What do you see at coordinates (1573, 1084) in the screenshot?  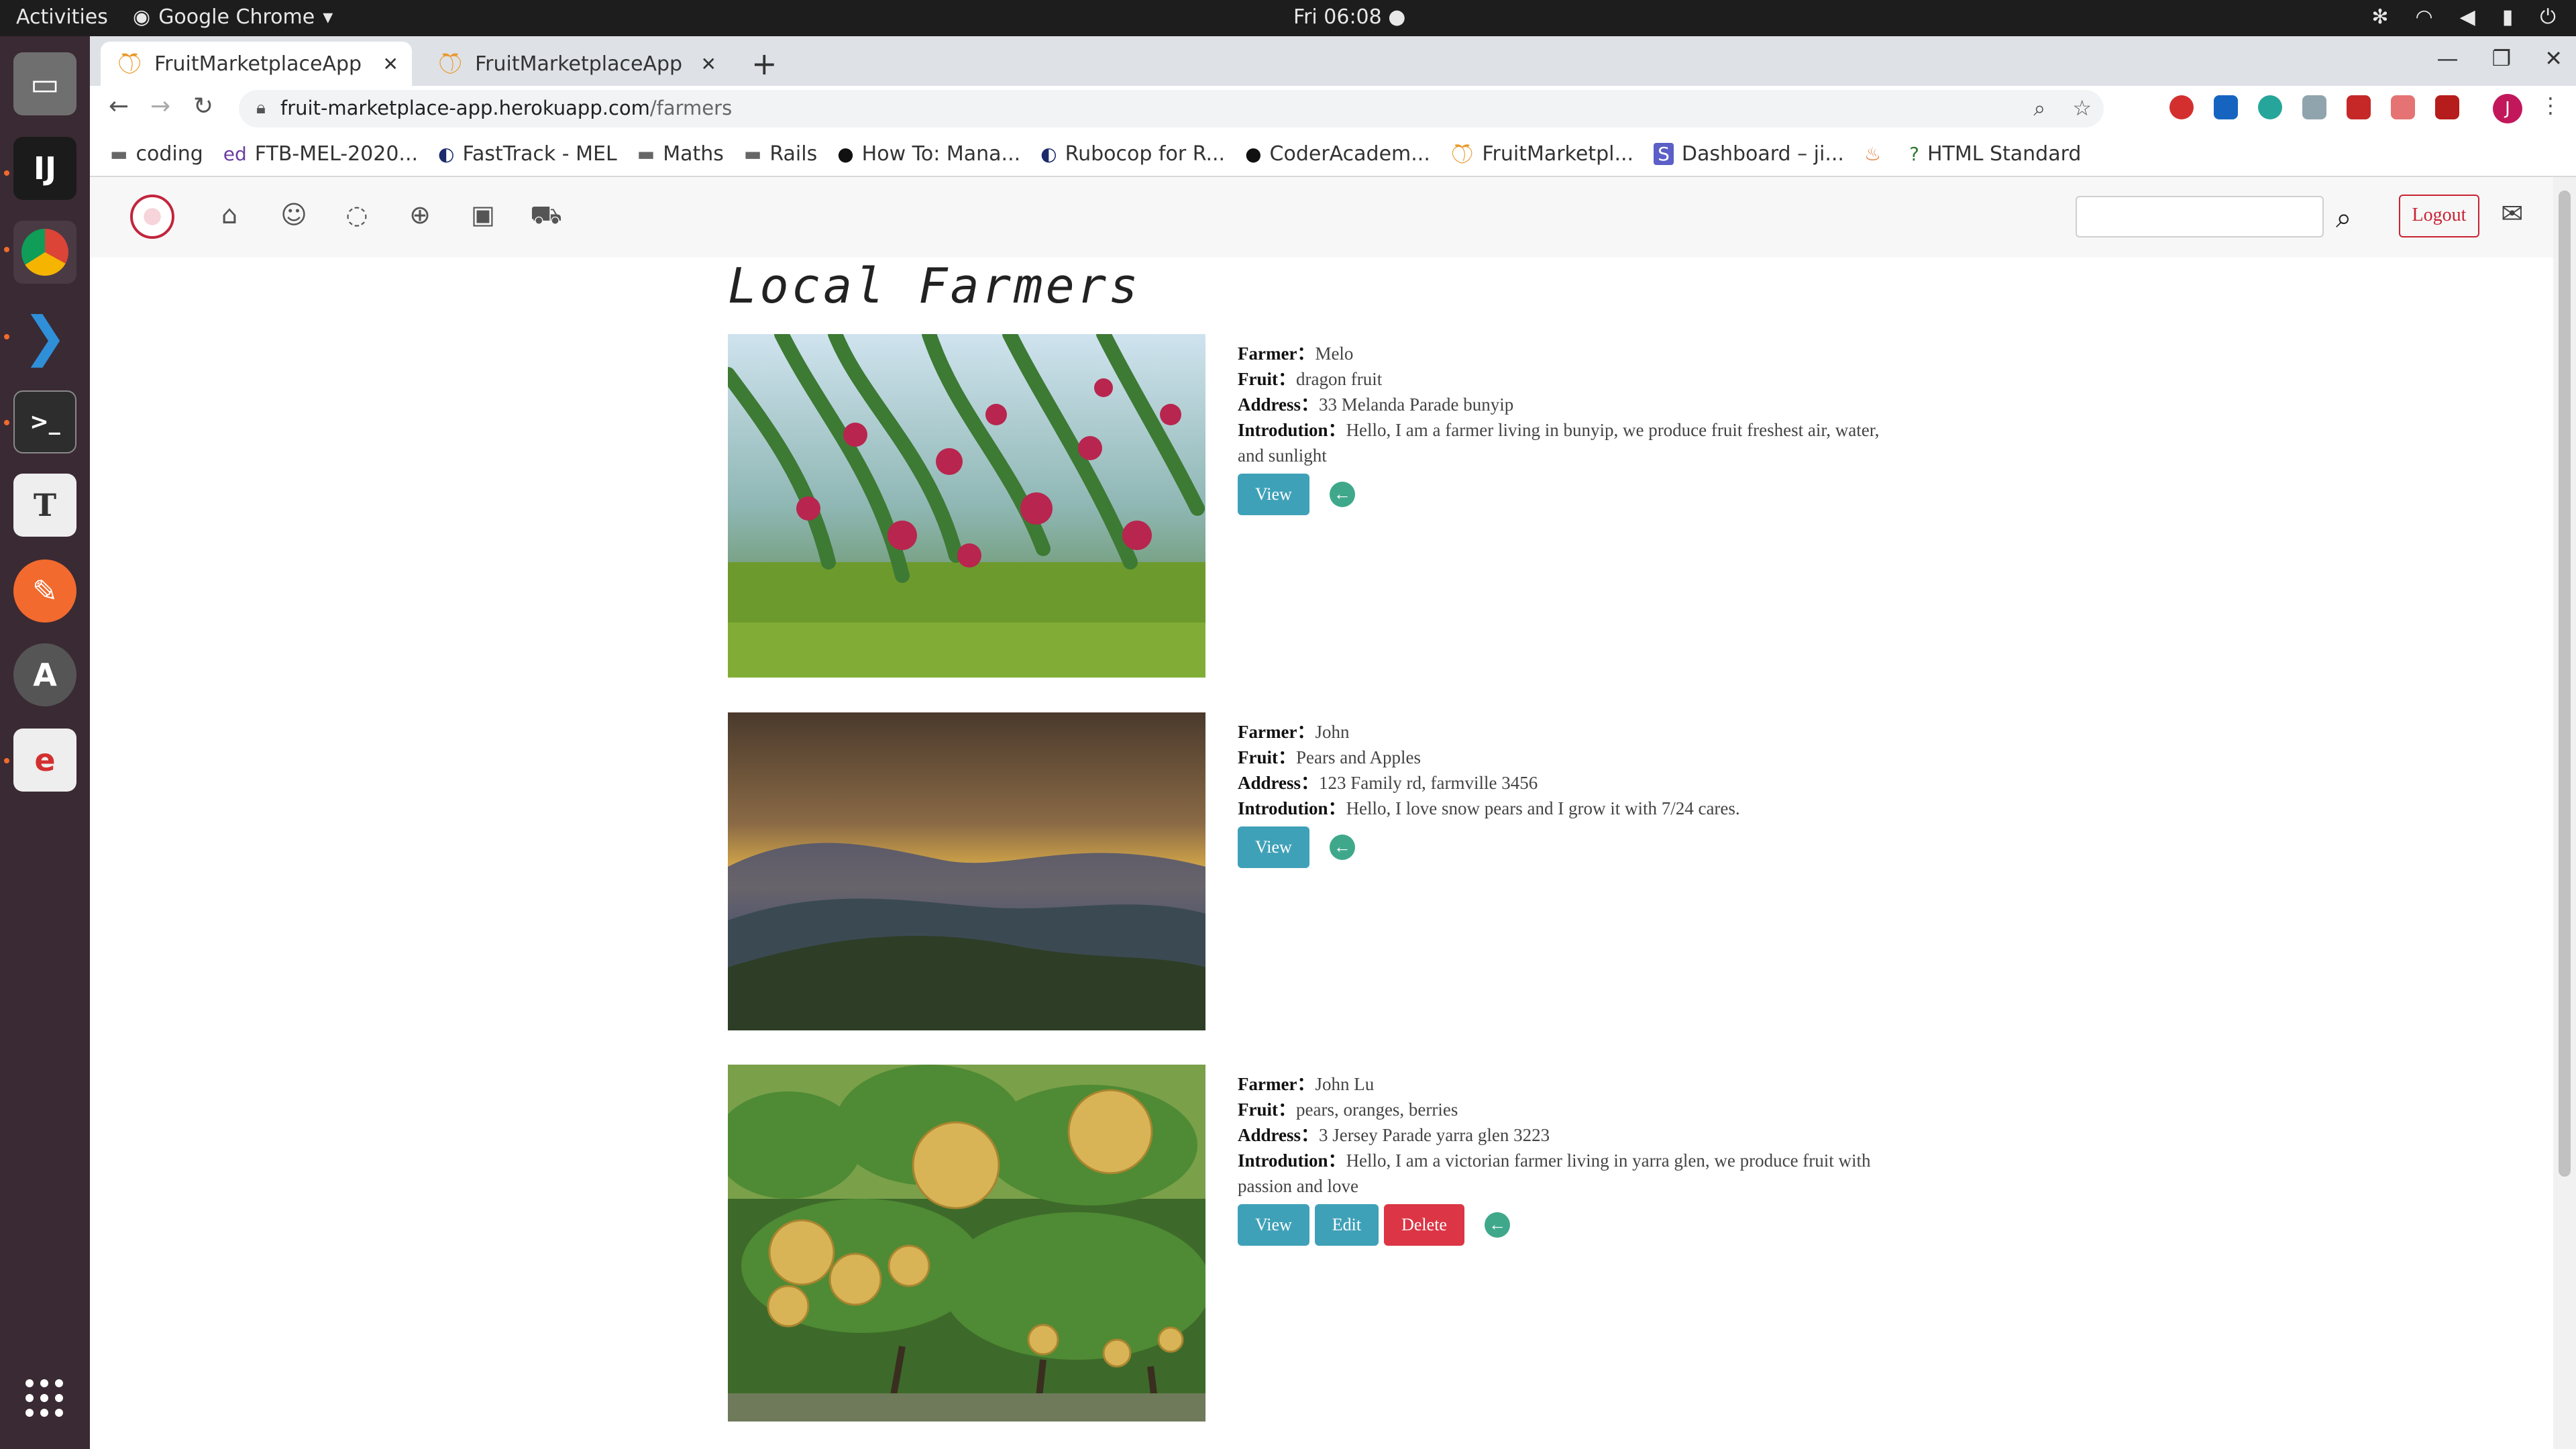 I see `farmer-name-row: Farmer：John Lu` at bounding box center [1573, 1084].